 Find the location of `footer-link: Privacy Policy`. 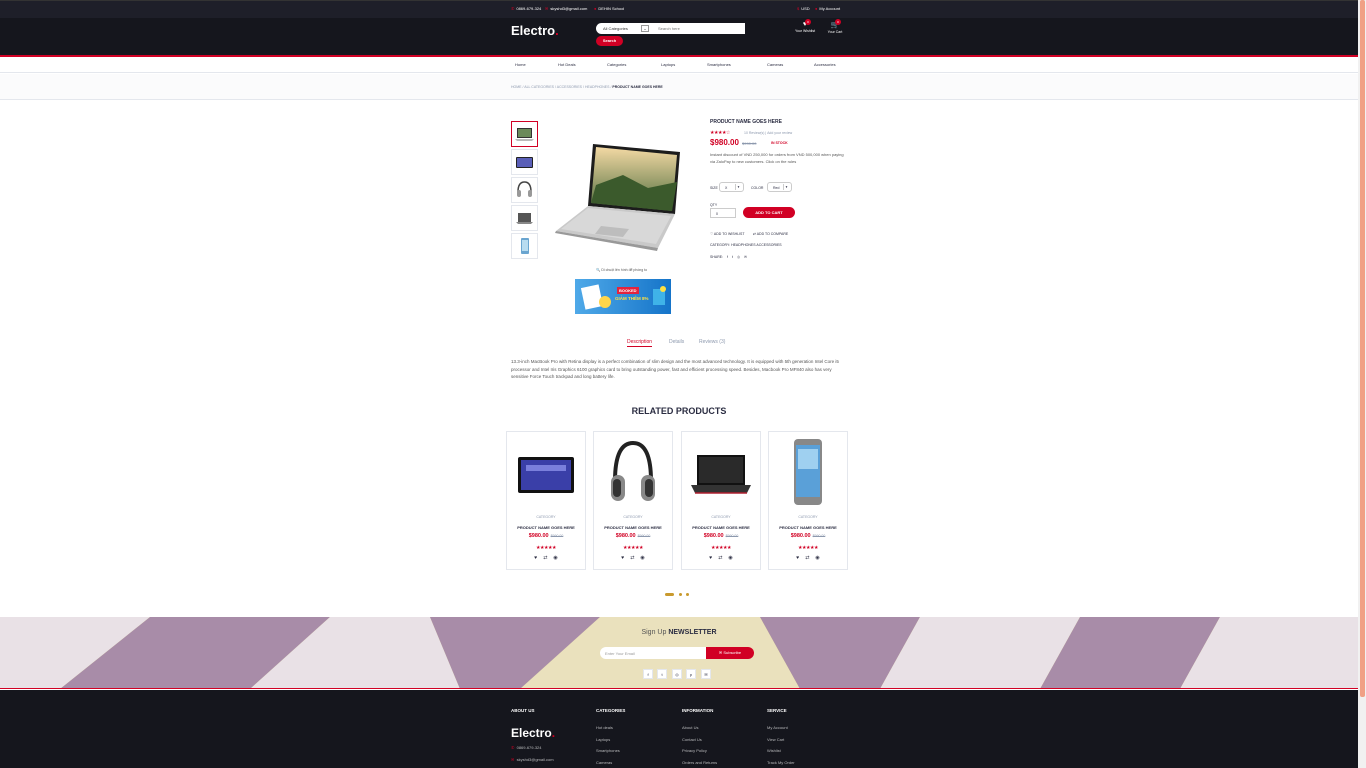

footer-link: Privacy Policy is located at coordinates (694, 750).